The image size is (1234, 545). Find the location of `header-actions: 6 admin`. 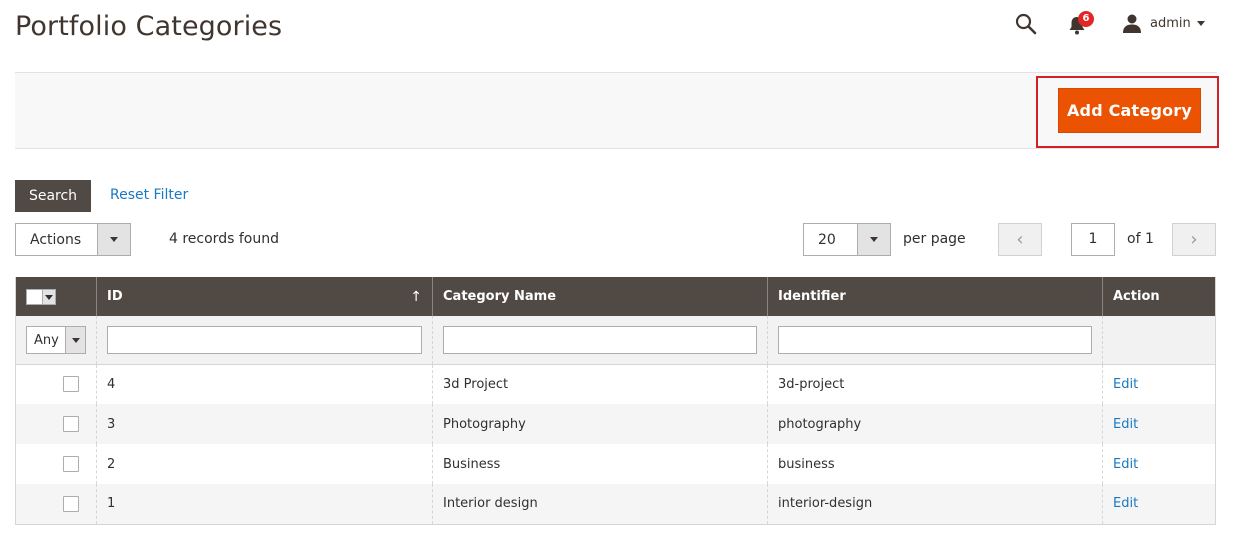

header-actions: 6 admin is located at coordinates (1114, 25).